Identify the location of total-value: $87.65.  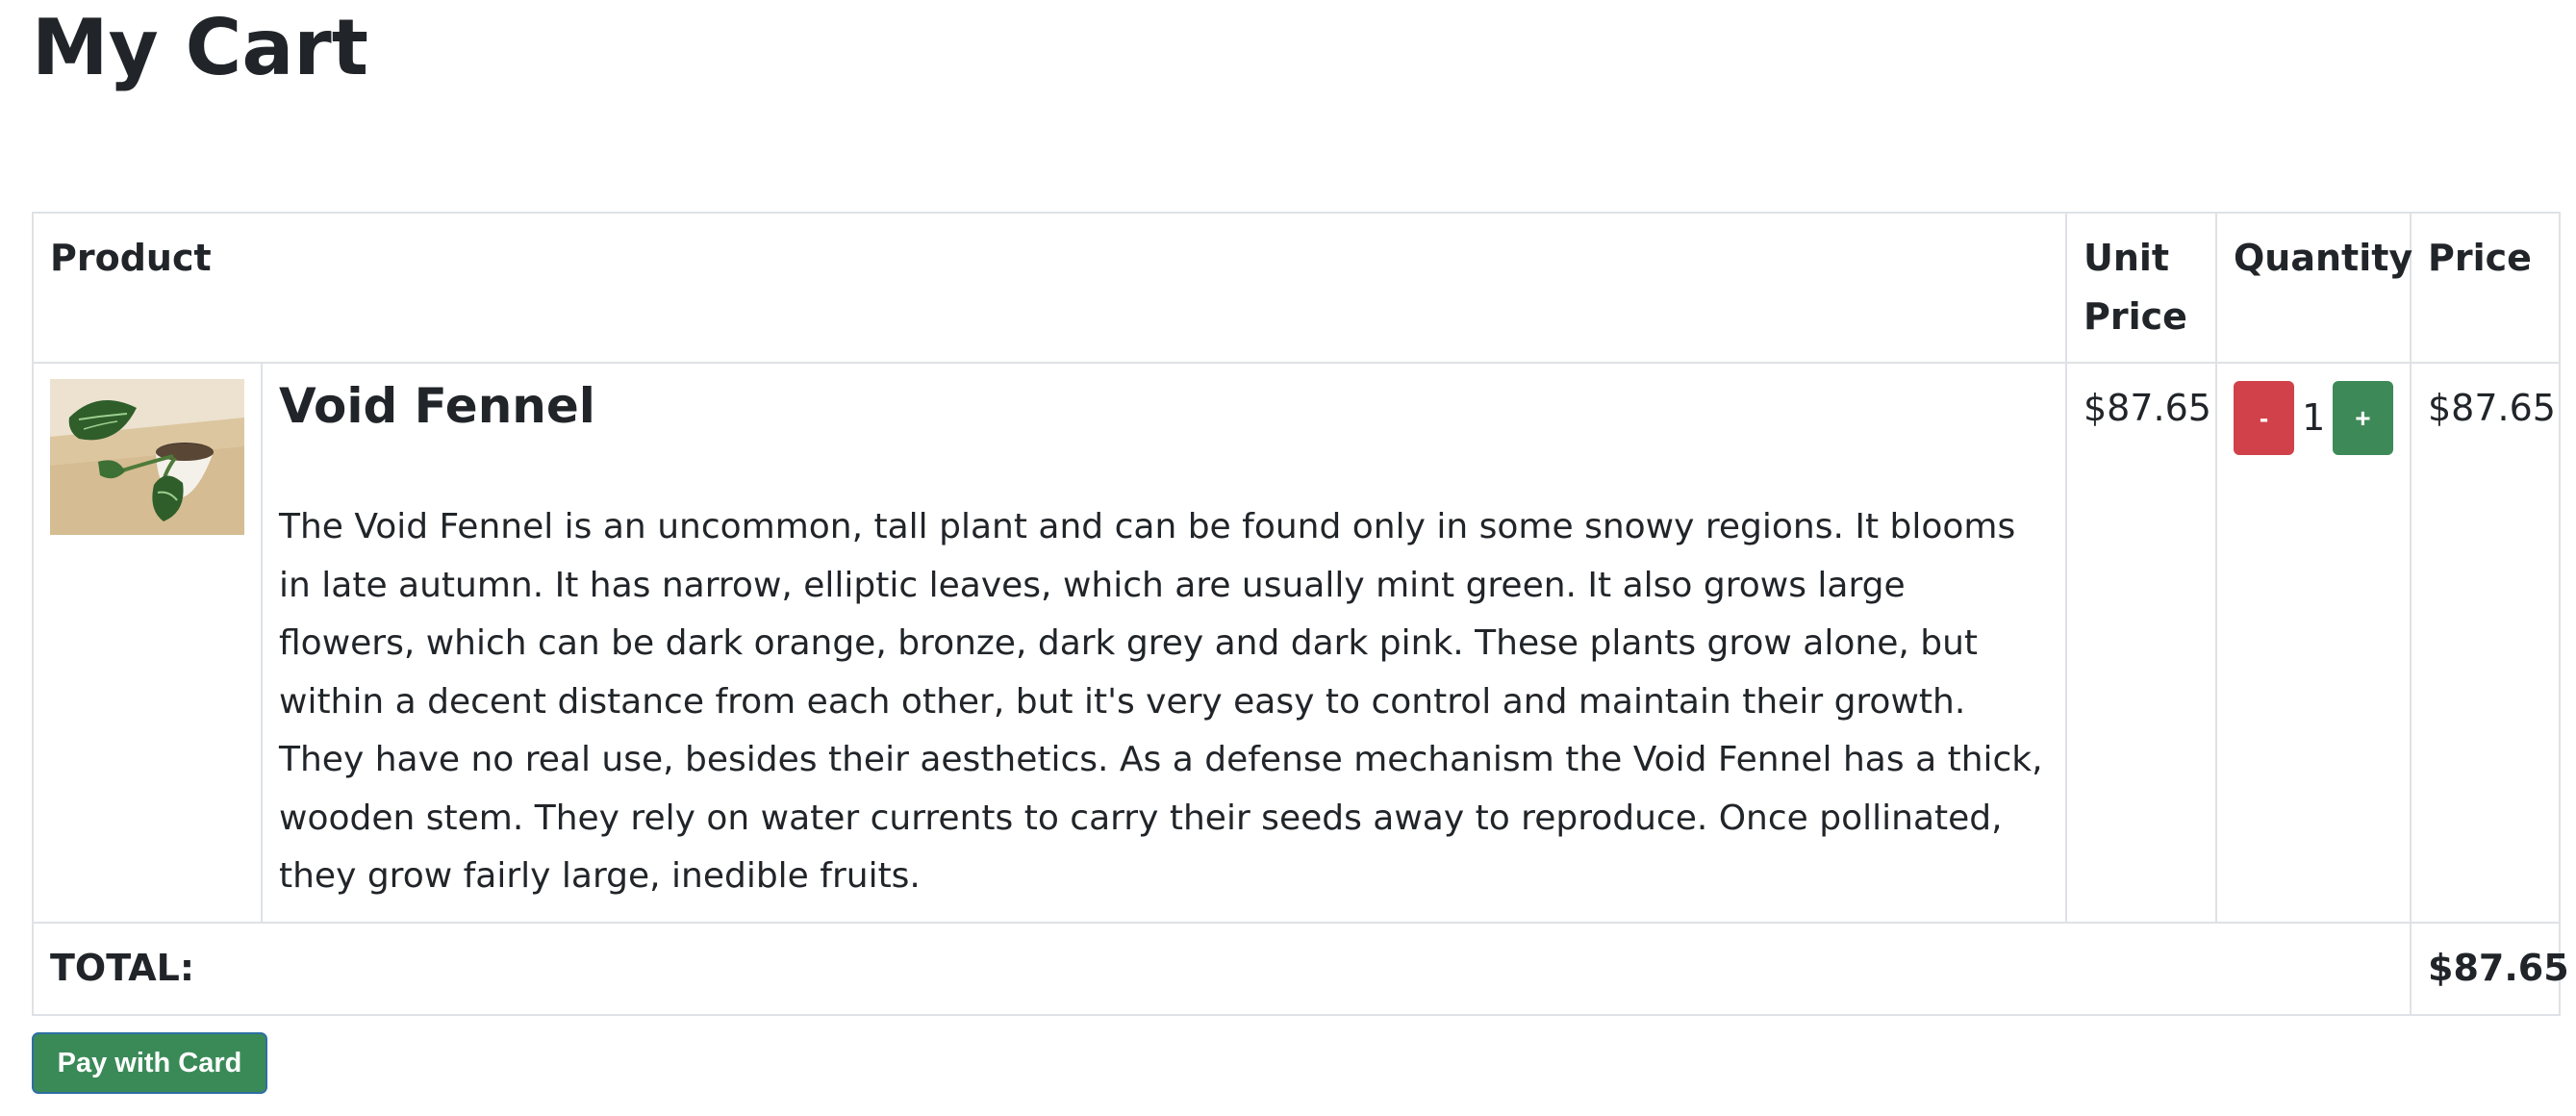
(2489, 968).